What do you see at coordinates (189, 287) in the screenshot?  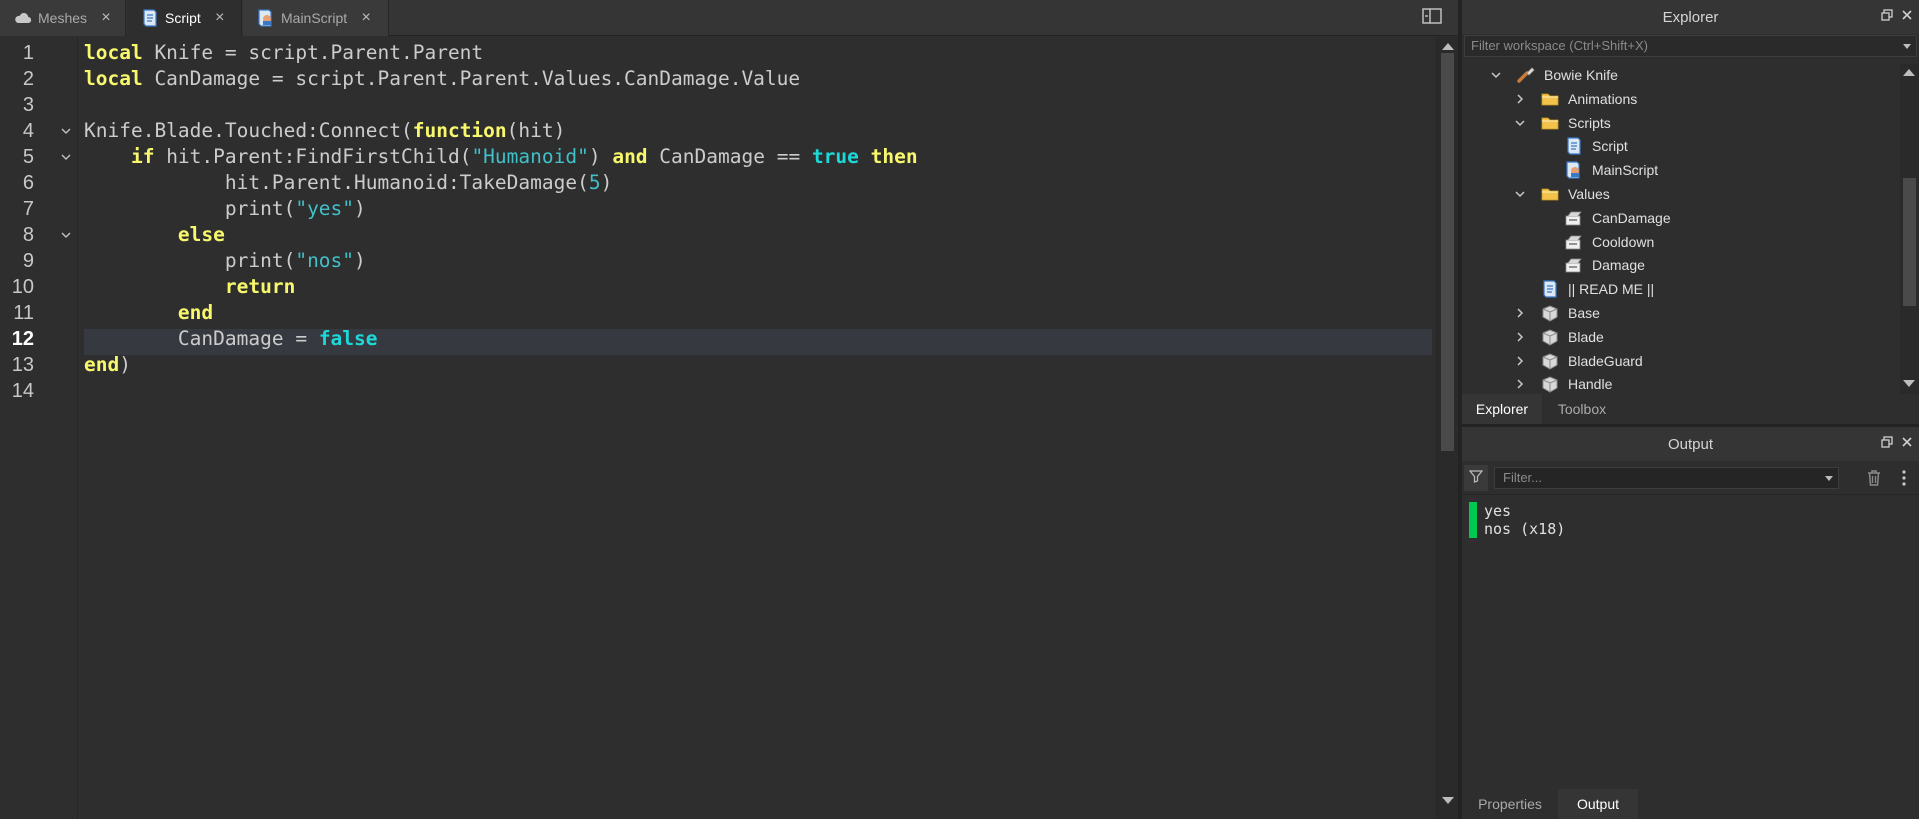 I see `code-line: return` at bounding box center [189, 287].